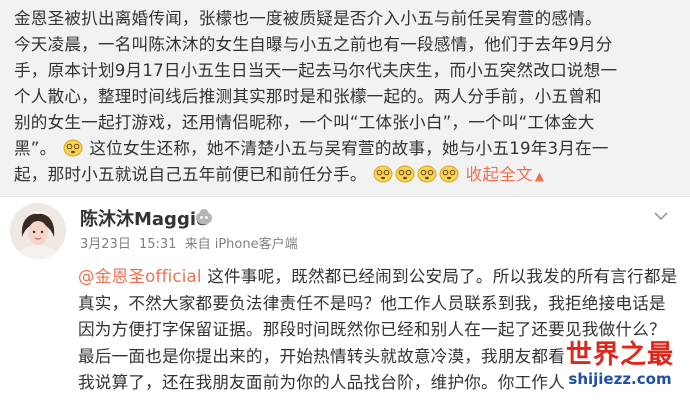 The image size is (690, 400). Describe the element at coordinates (241, 244) in the screenshot. I see `post-source: 来自 iPhone客户端` at that location.